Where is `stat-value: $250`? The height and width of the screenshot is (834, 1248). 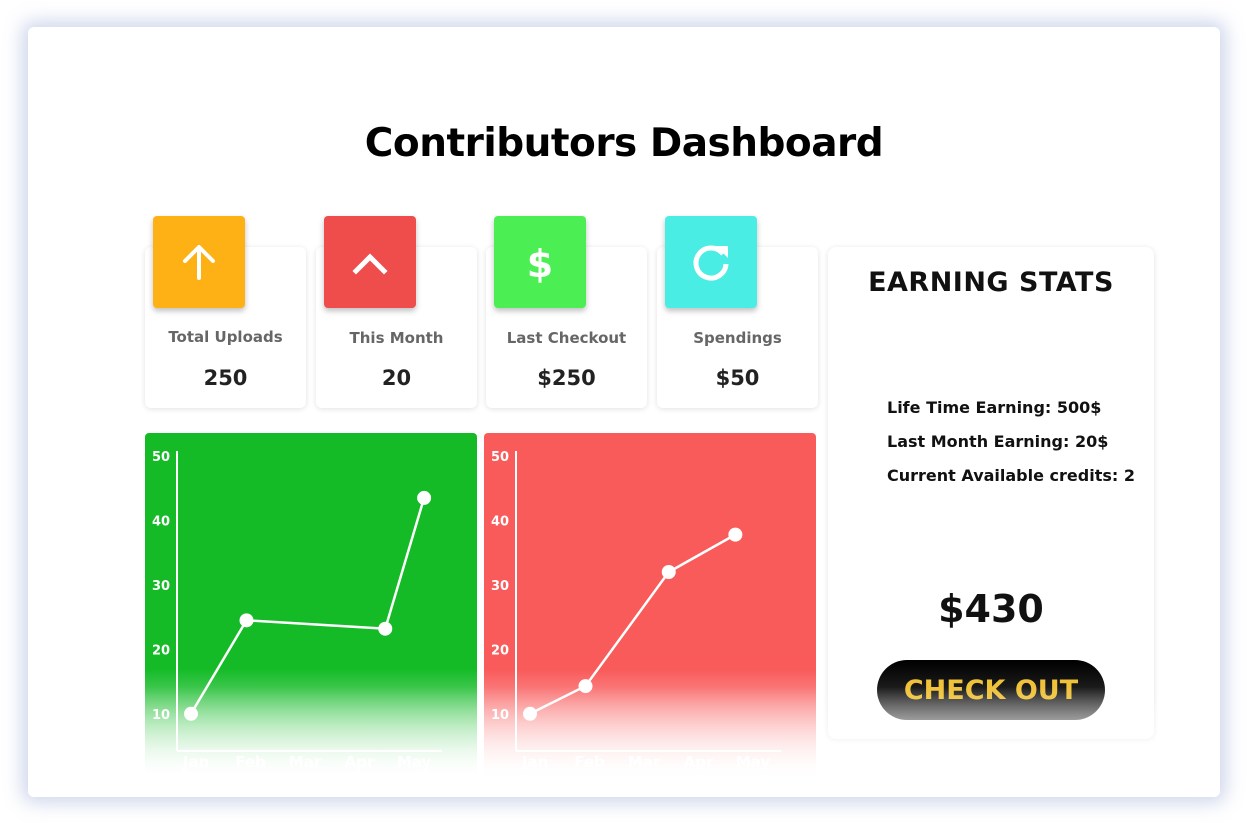 stat-value: $250 is located at coordinates (566, 378).